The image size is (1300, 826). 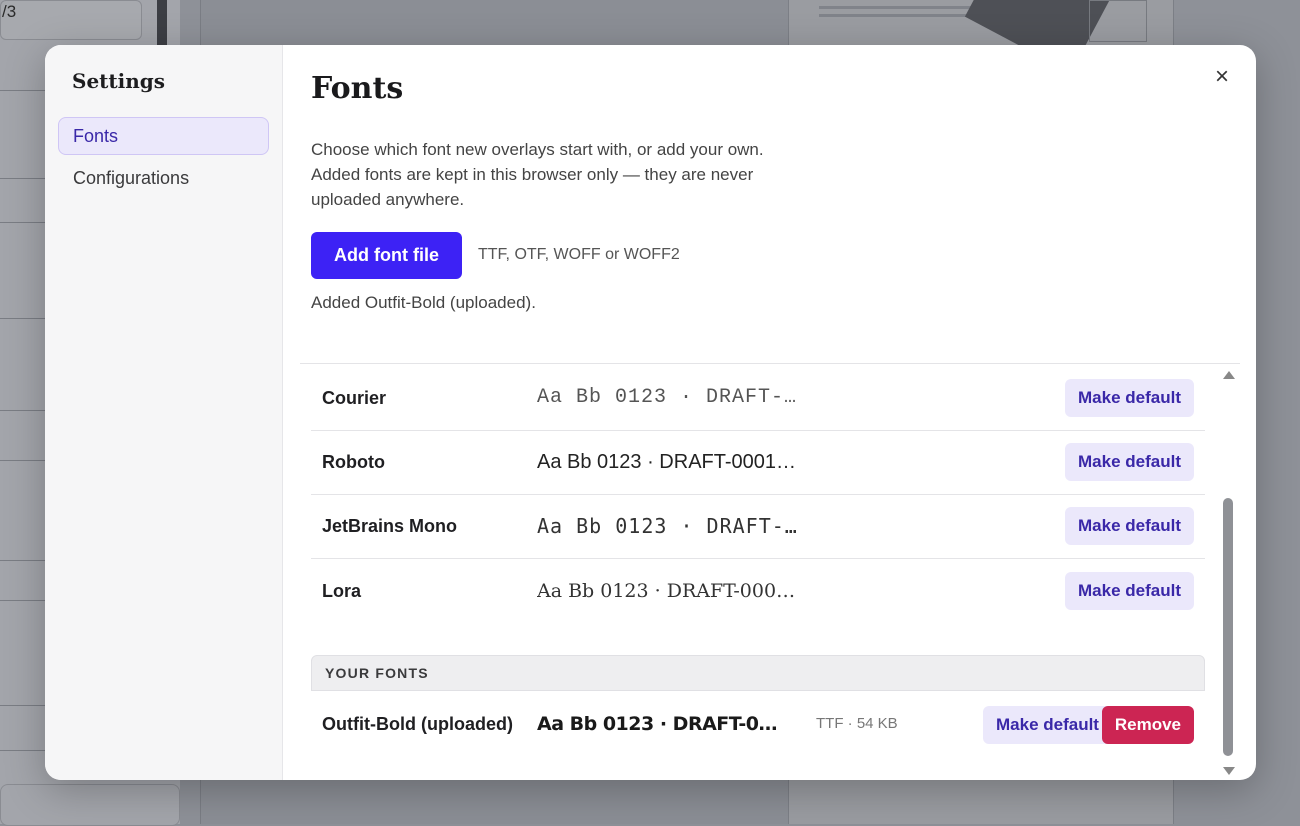 I want to click on add-font-file-button: Add font file, so click(x=386, y=255).